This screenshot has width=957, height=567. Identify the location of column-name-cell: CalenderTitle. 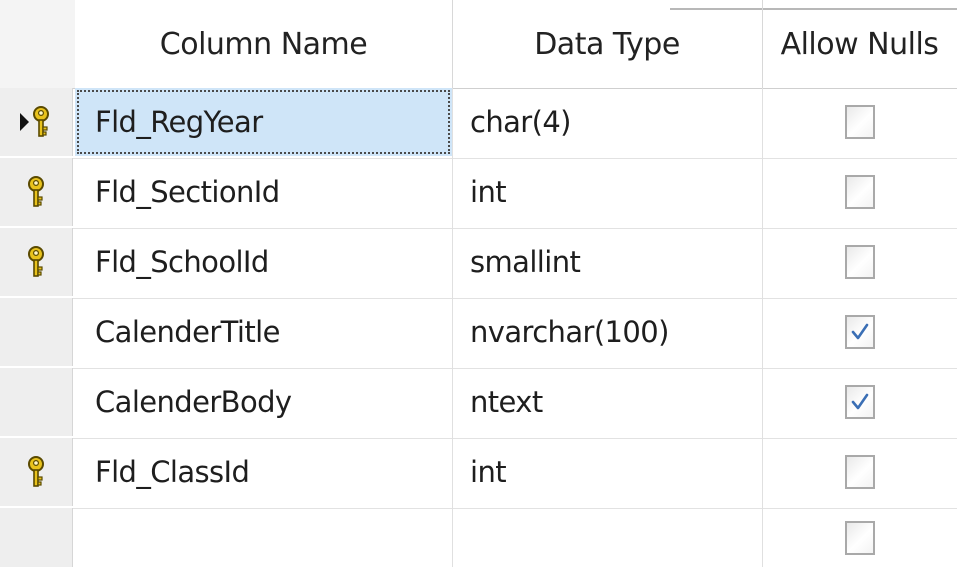
(263, 332).